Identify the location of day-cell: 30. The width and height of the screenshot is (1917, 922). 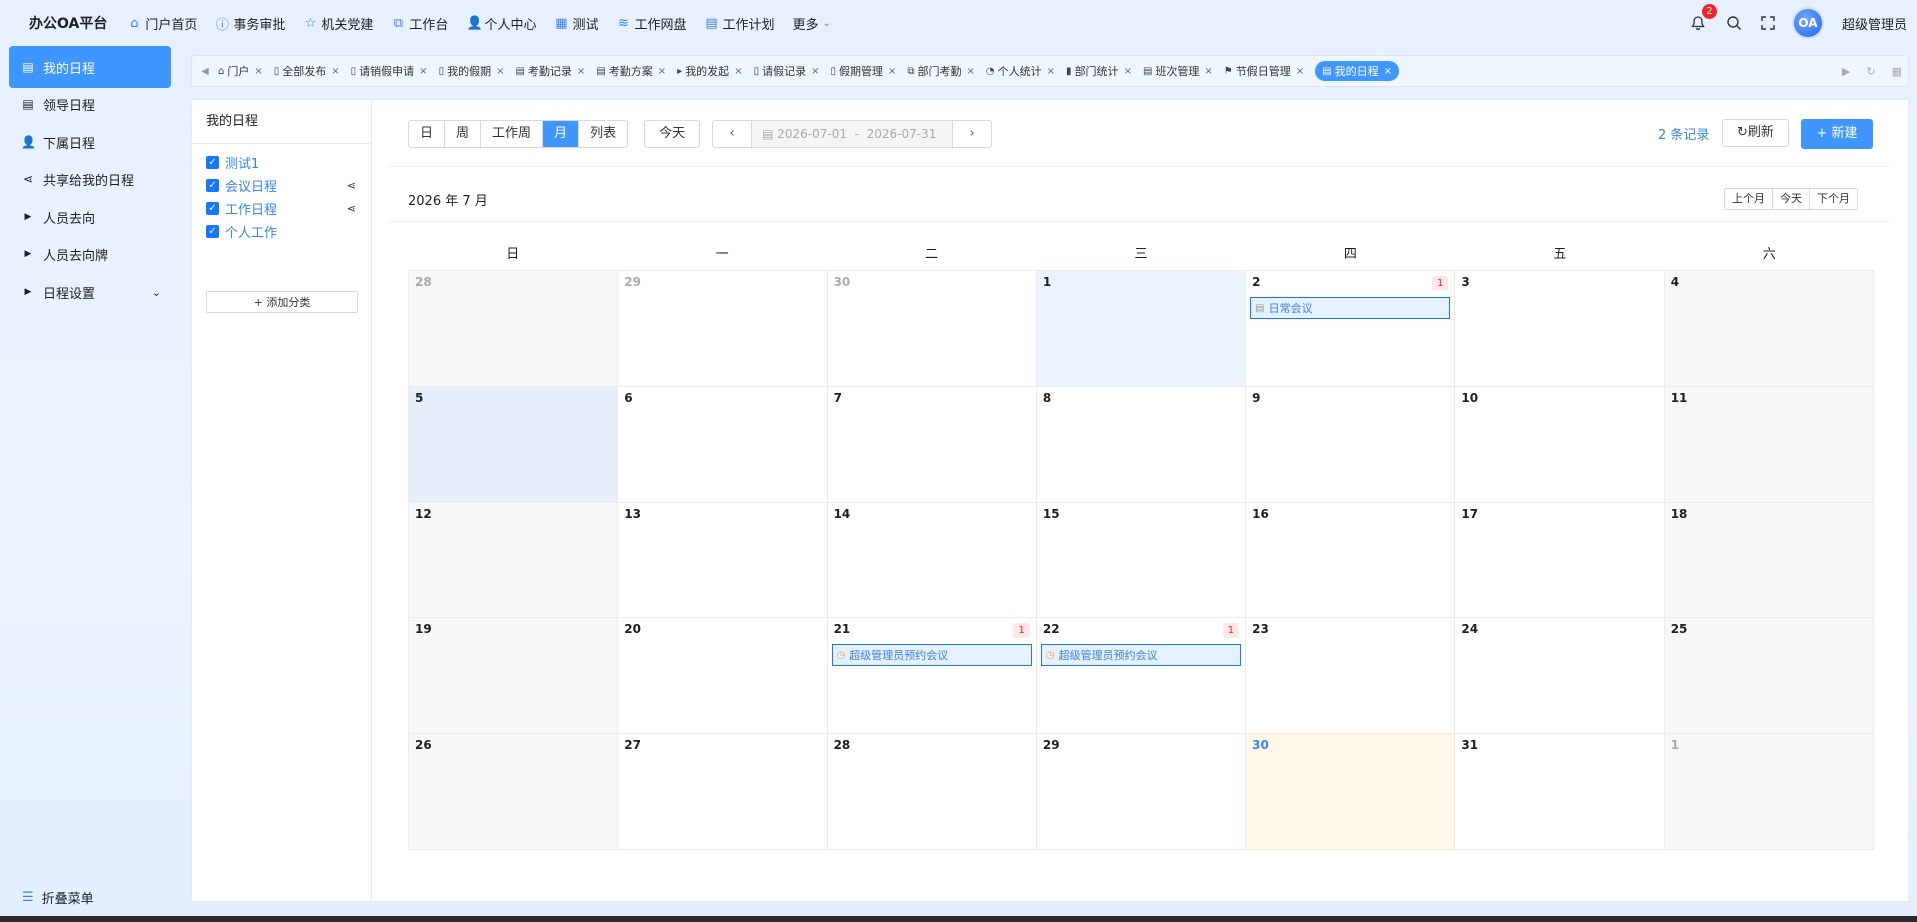
(1351, 792).